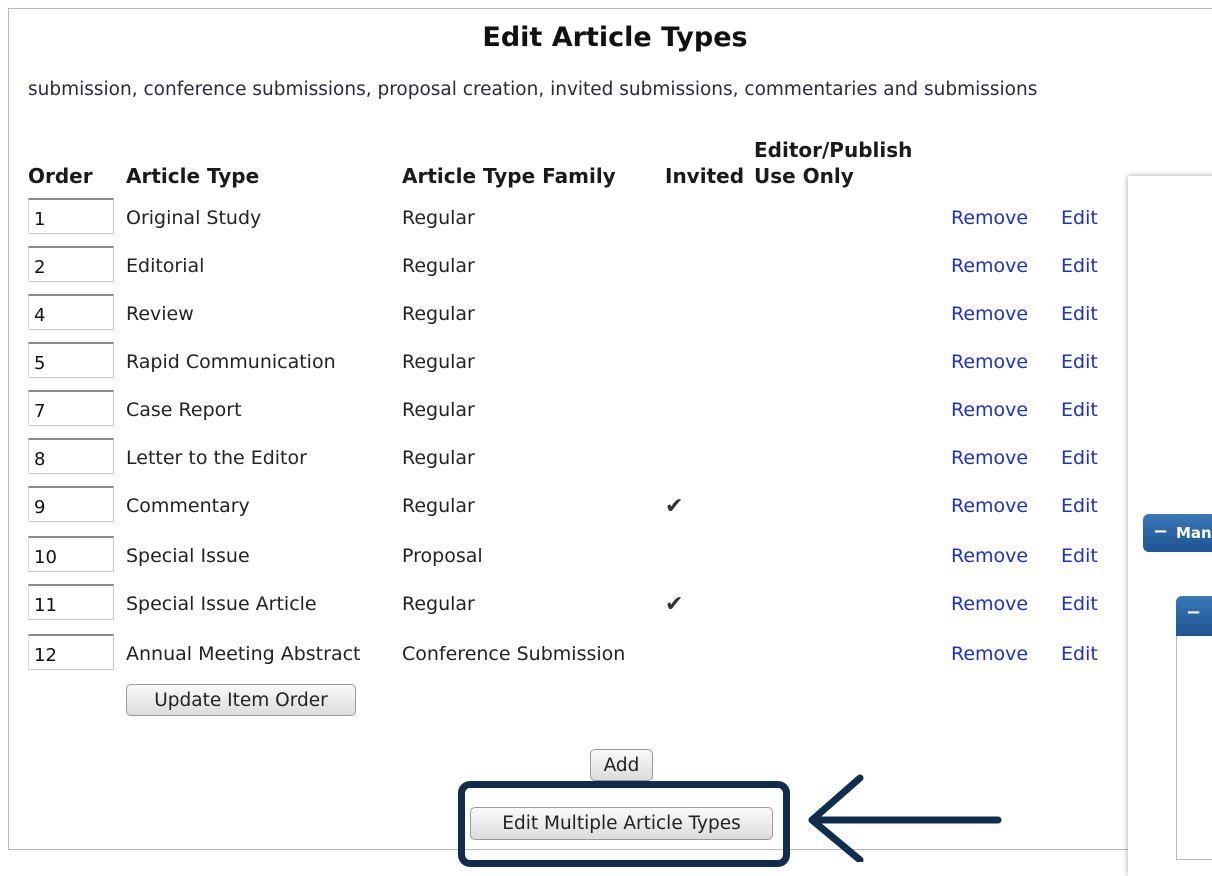 This screenshot has height=876, width=1212. I want to click on table-row: Special Issue Proposal Remove Edit, so click(560, 556).